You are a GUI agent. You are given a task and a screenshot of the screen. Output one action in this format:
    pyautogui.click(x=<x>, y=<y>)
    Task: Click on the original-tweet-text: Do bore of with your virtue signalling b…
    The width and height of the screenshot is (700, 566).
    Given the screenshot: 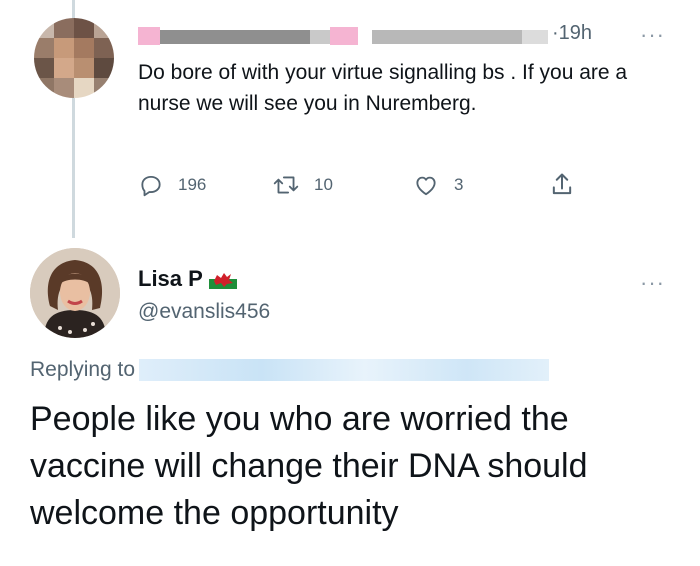 What is the action you would take?
    pyautogui.click(x=383, y=88)
    